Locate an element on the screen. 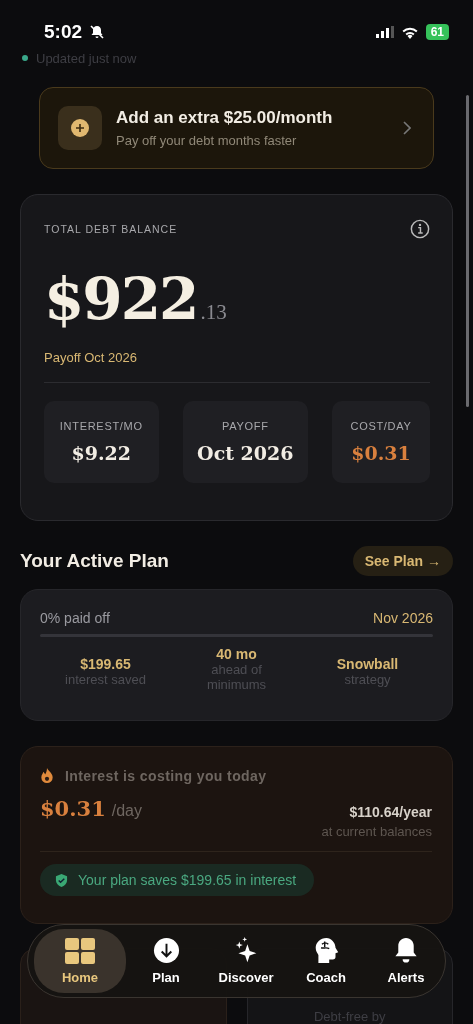 The image size is (473, 1024). stat-value: $0.31 is located at coordinates (381, 453).